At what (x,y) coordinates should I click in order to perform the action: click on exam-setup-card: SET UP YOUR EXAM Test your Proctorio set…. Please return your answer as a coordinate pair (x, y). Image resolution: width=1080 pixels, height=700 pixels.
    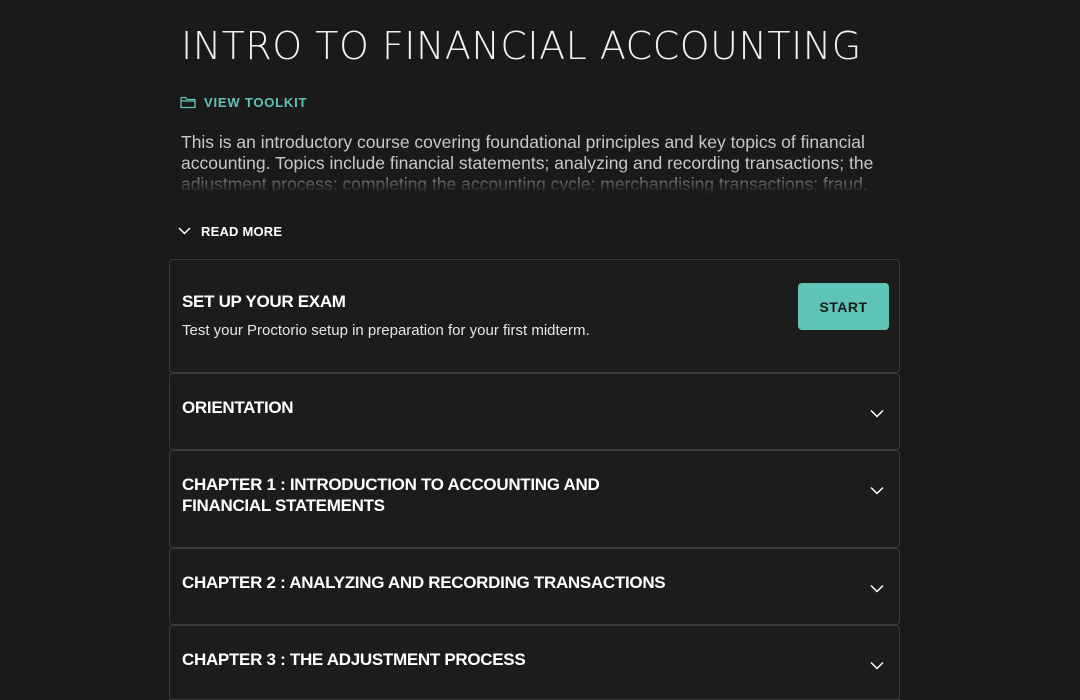
    Looking at the image, I should click on (534, 316).